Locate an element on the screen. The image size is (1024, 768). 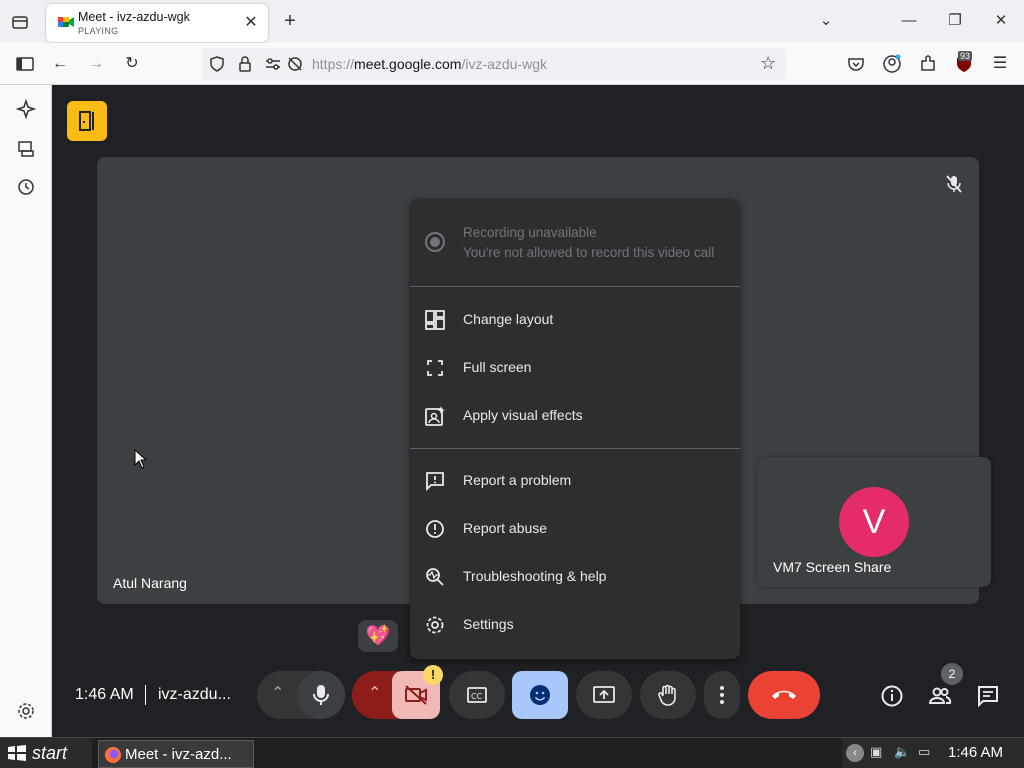
tab-overflow-chevron-icon: ⌄ is located at coordinates (826, 21).